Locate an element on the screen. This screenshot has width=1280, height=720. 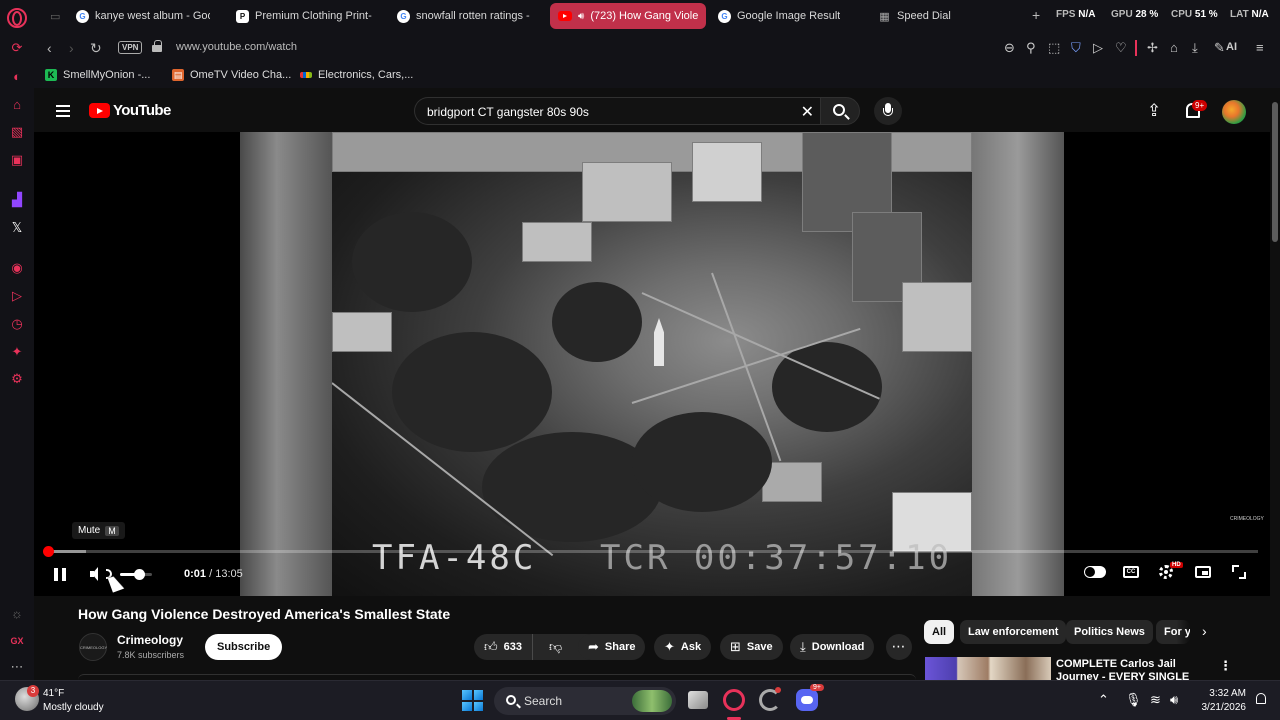
like-button: 👍︎ 633 is located at coordinates (503, 647).